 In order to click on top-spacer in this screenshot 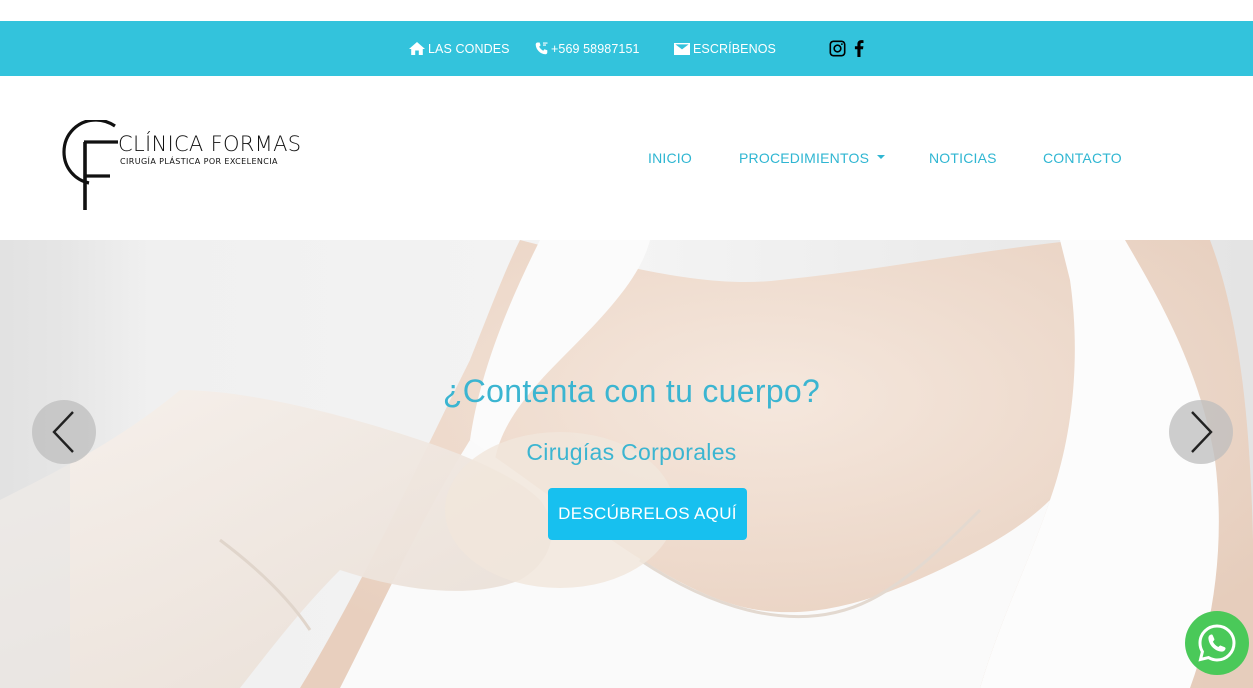, I will do `click(626, 10)`.